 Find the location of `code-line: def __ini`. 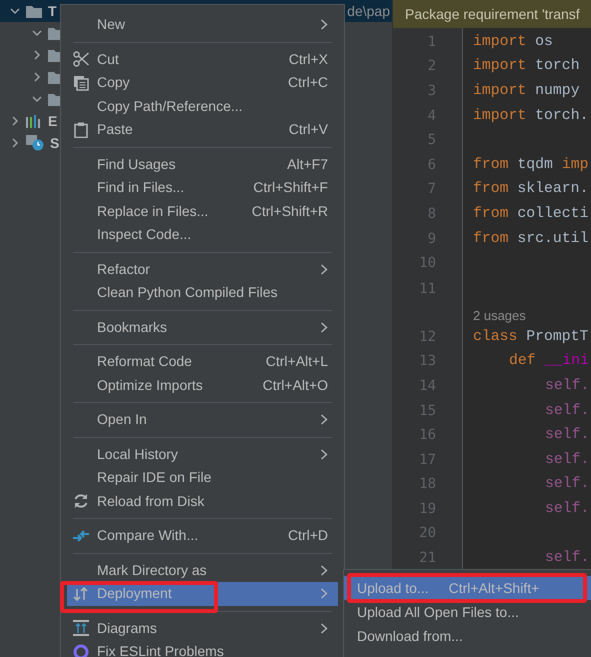

code-line: def __ini is located at coordinates (549, 362).